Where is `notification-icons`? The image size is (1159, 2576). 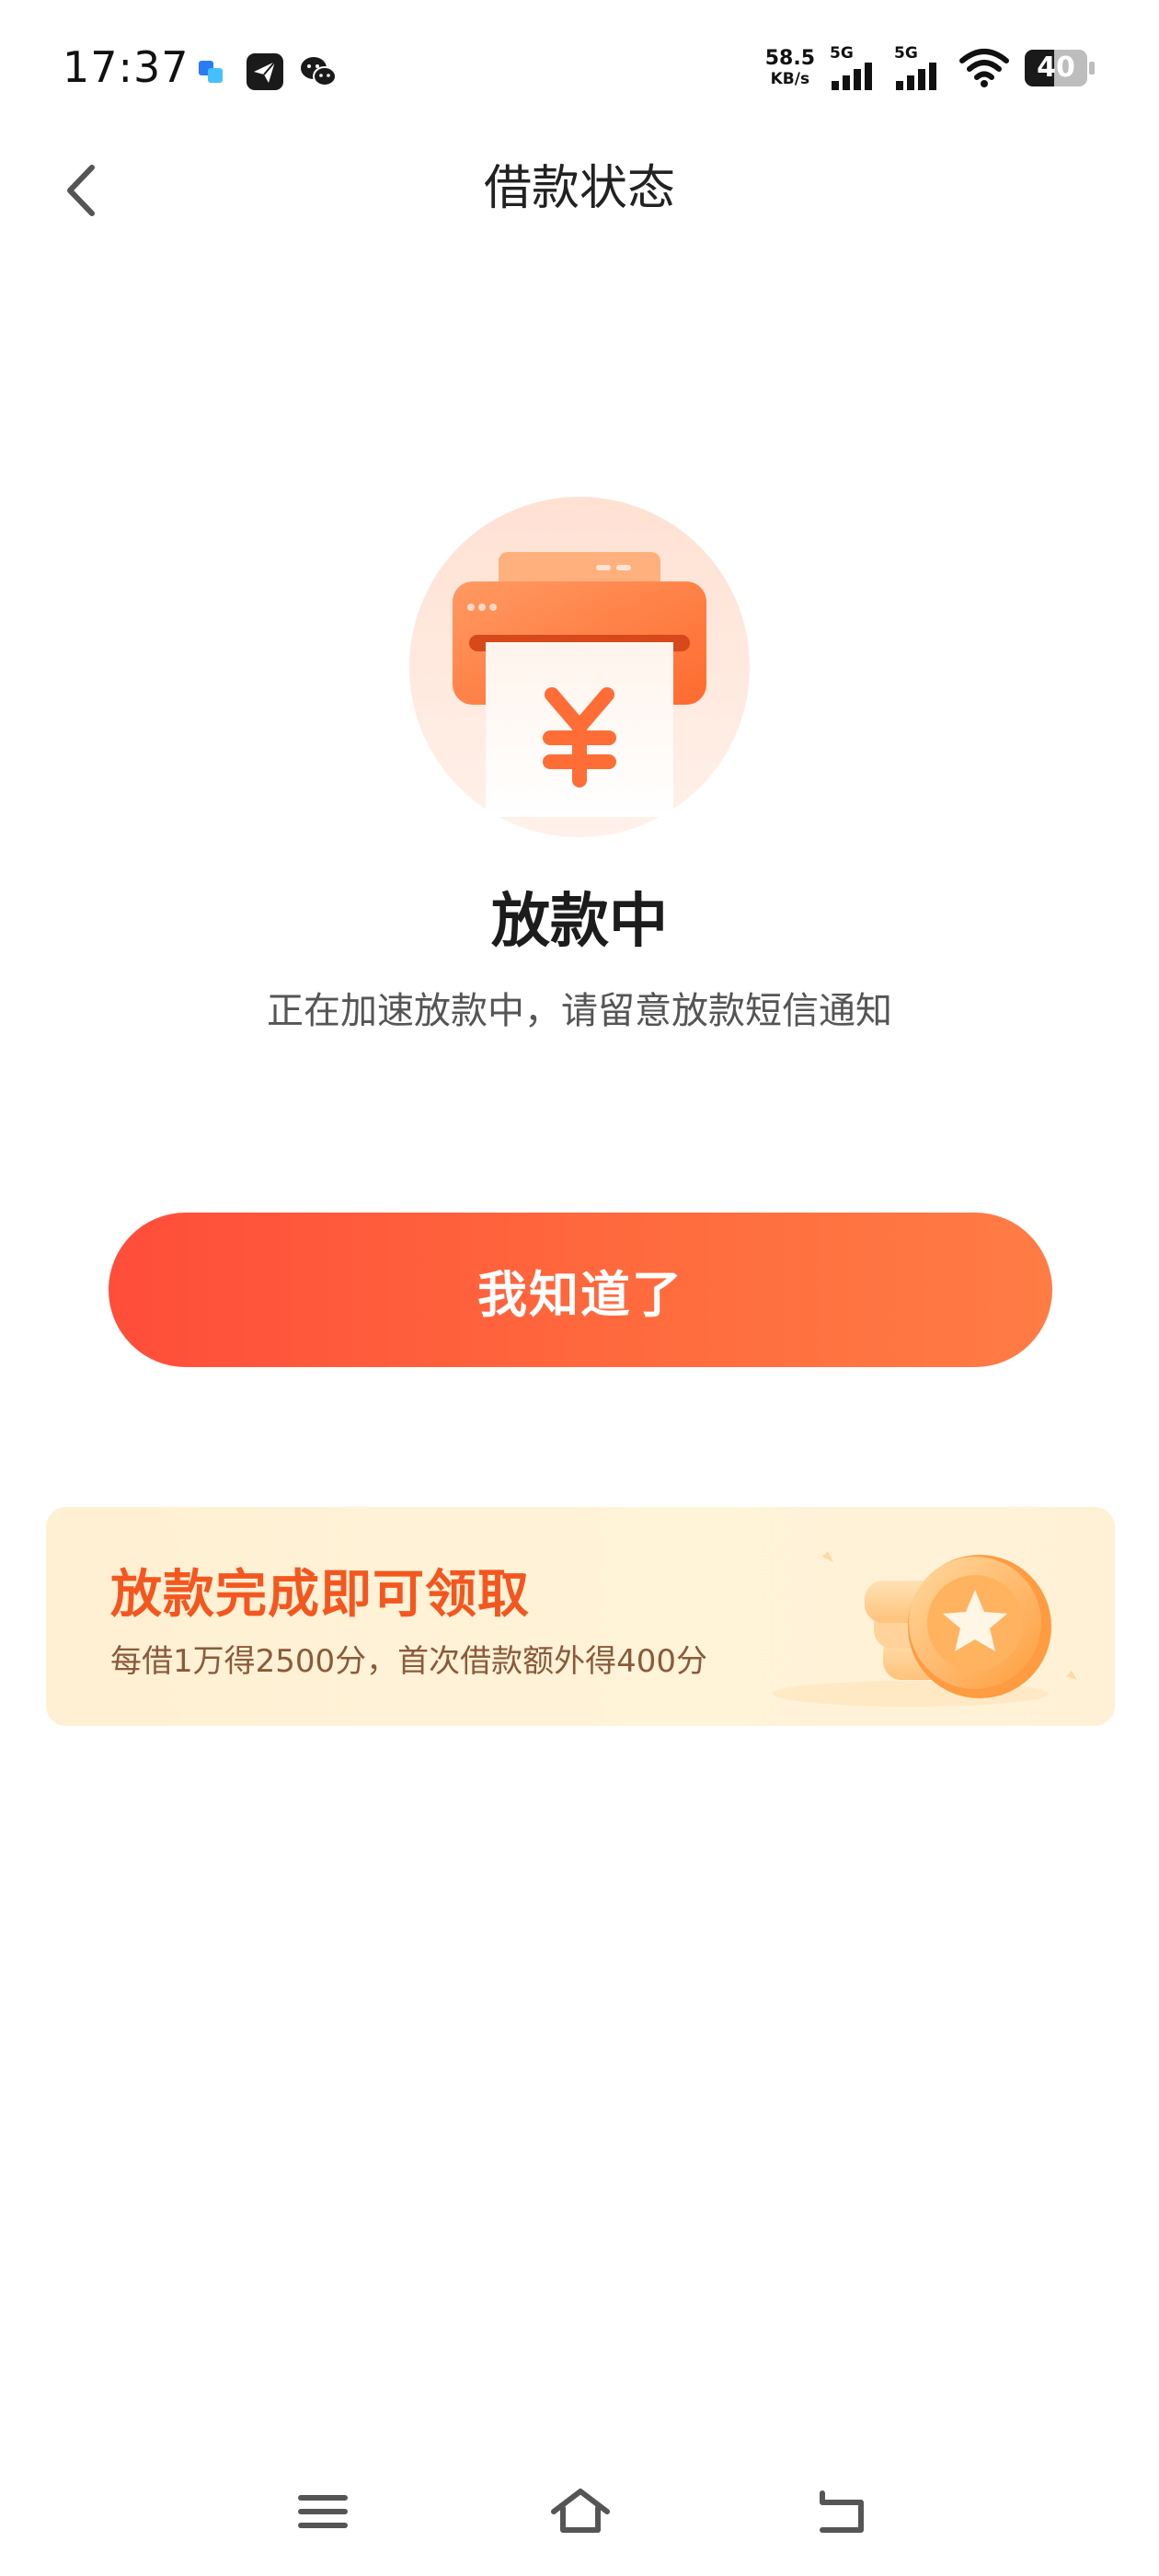 notification-icons is located at coordinates (265, 72).